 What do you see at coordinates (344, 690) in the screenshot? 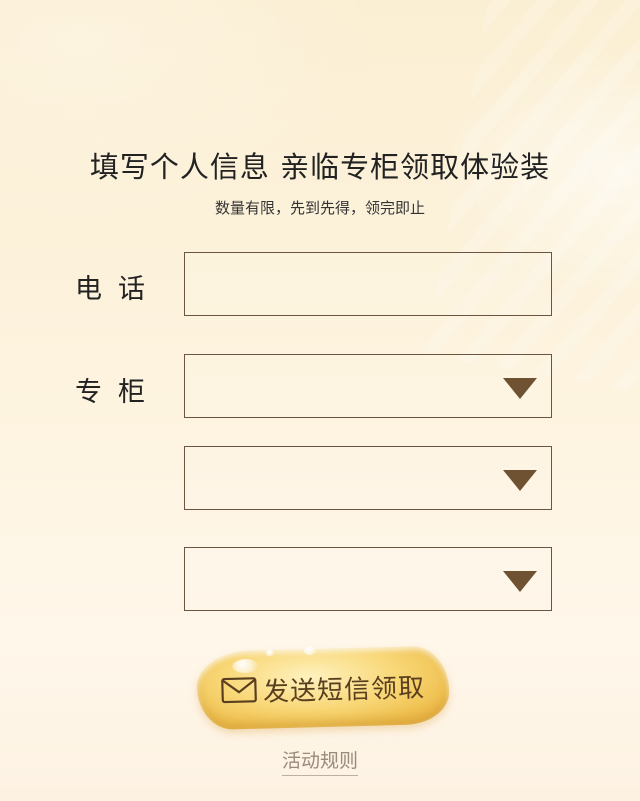
I see `send-sms-label: 发送短信领取` at bounding box center [344, 690].